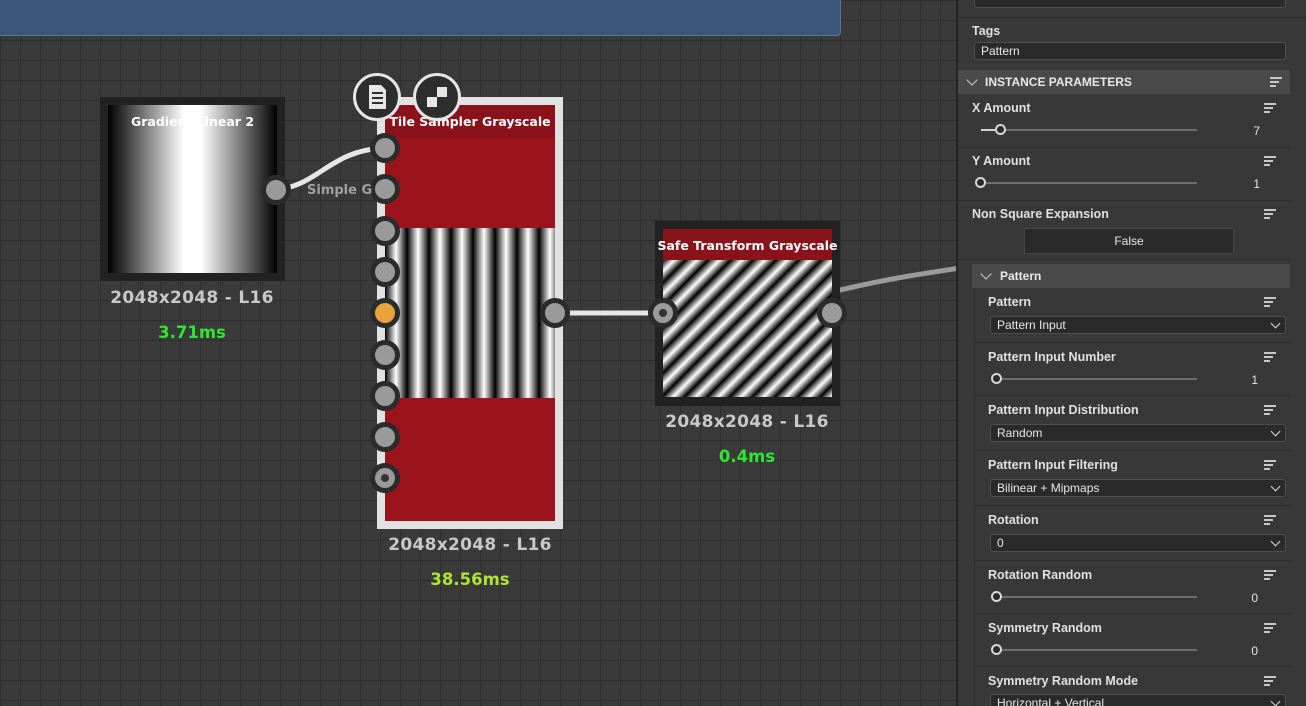  What do you see at coordinates (1063, 410) in the screenshot?
I see `distribution-label: Pattern Input Distribution` at bounding box center [1063, 410].